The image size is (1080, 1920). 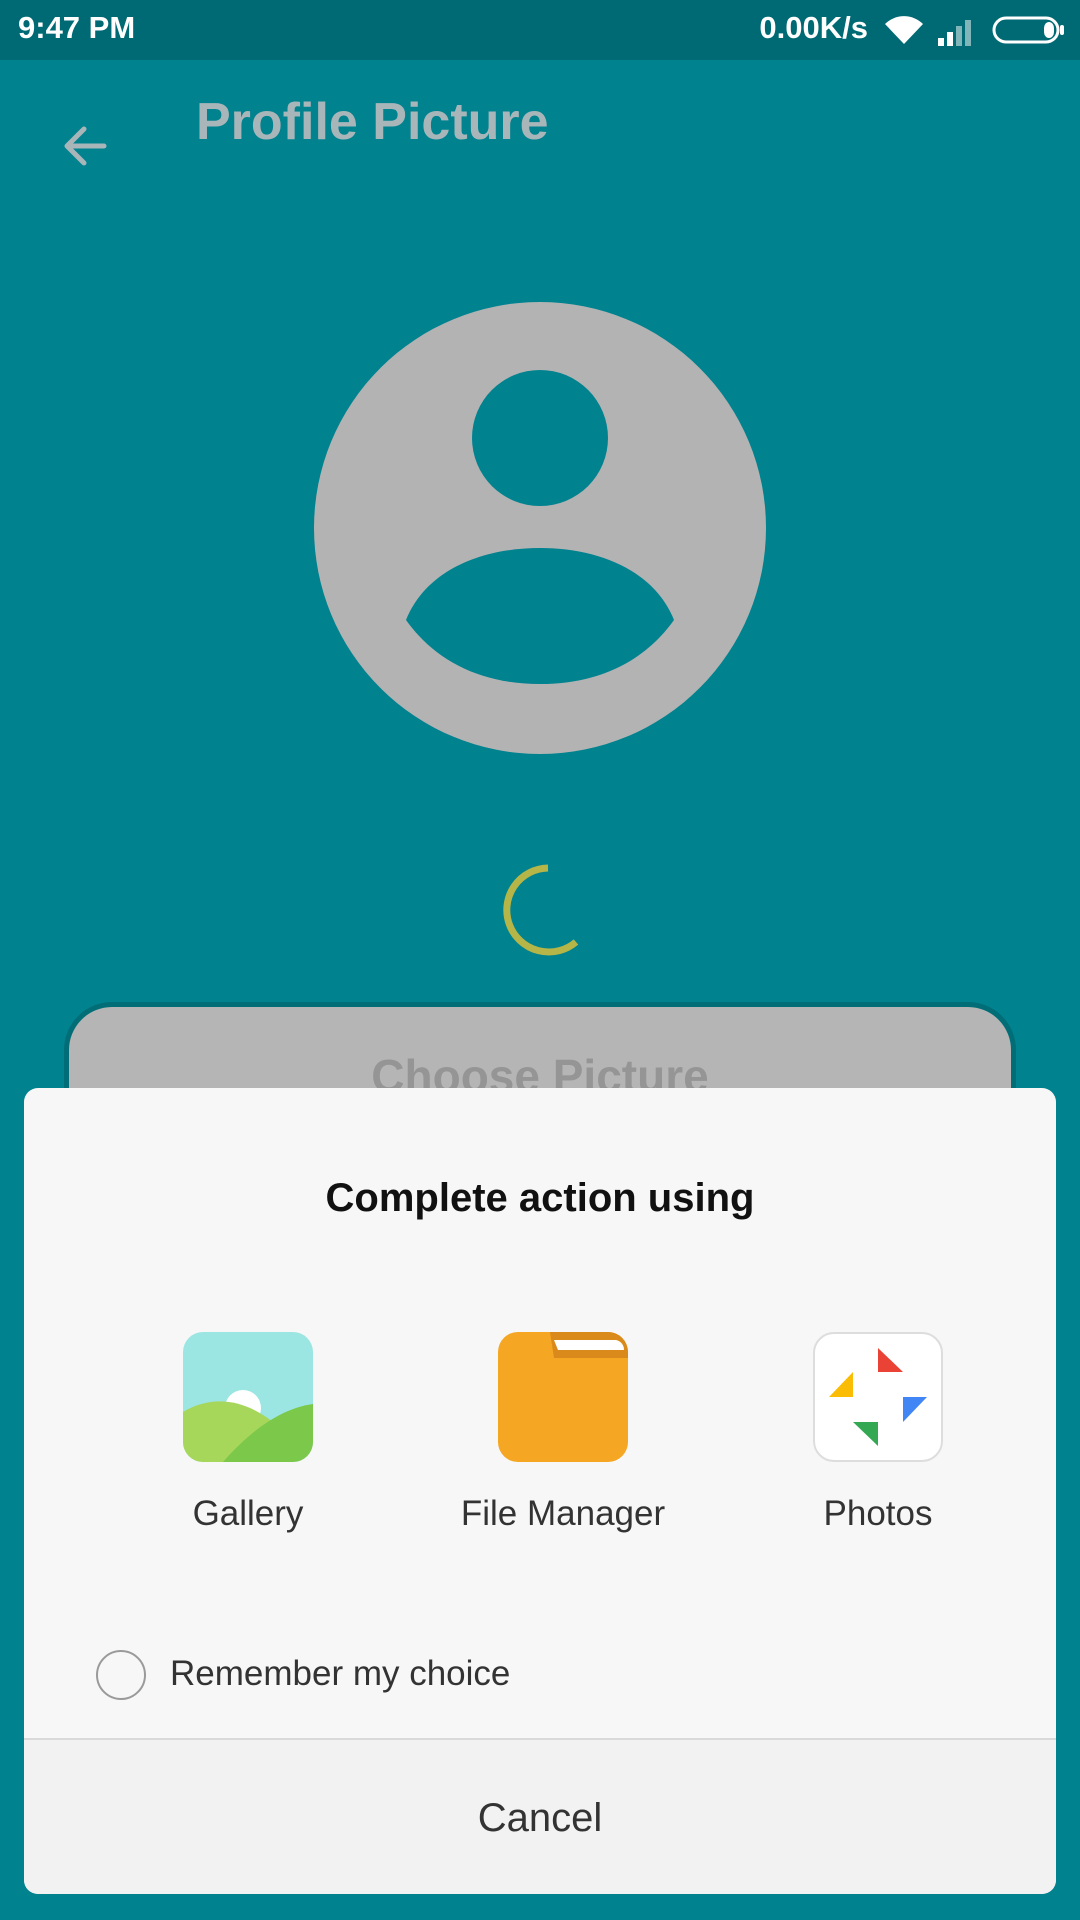 What do you see at coordinates (248, 1513) in the screenshot?
I see `app-label-gallery: Gallery` at bounding box center [248, 1513].